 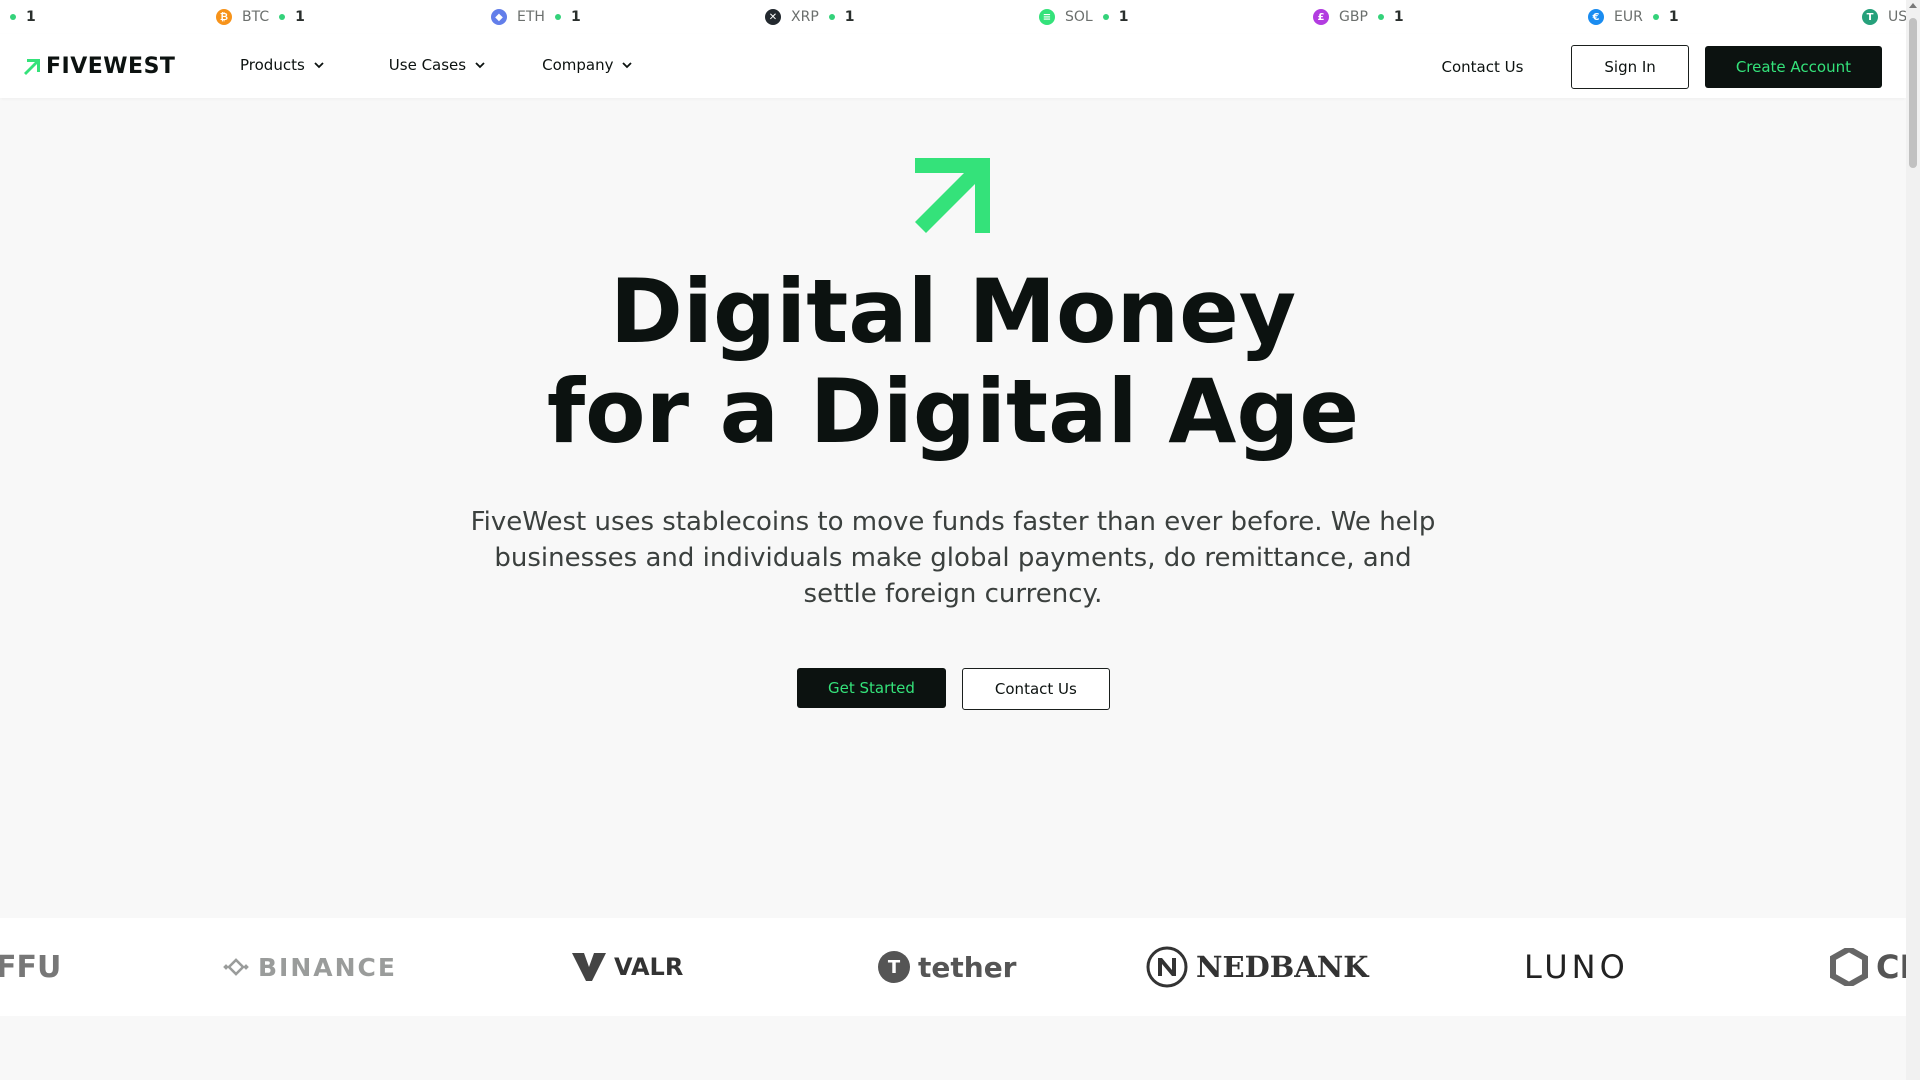 I want to click on ethereum-icon: ◆, so click(x=499, y=17).